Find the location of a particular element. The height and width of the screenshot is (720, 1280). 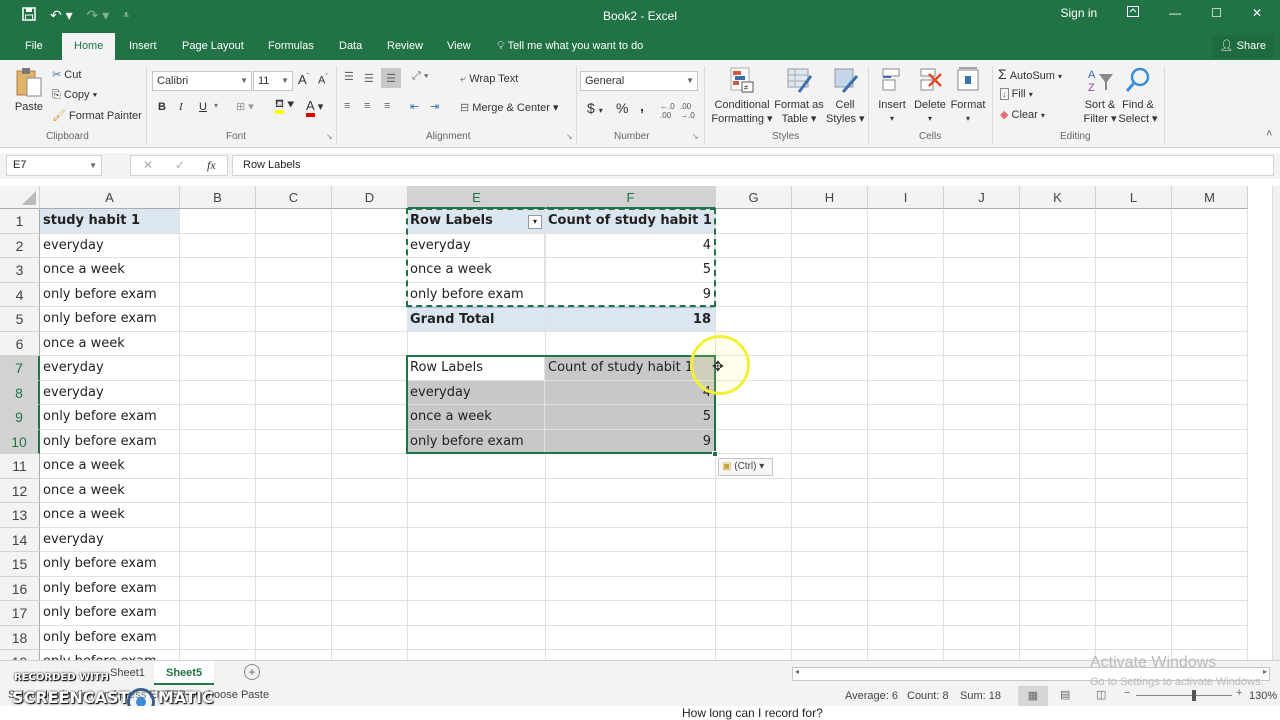

column-header-c: C is located at coordinates (294, 197).